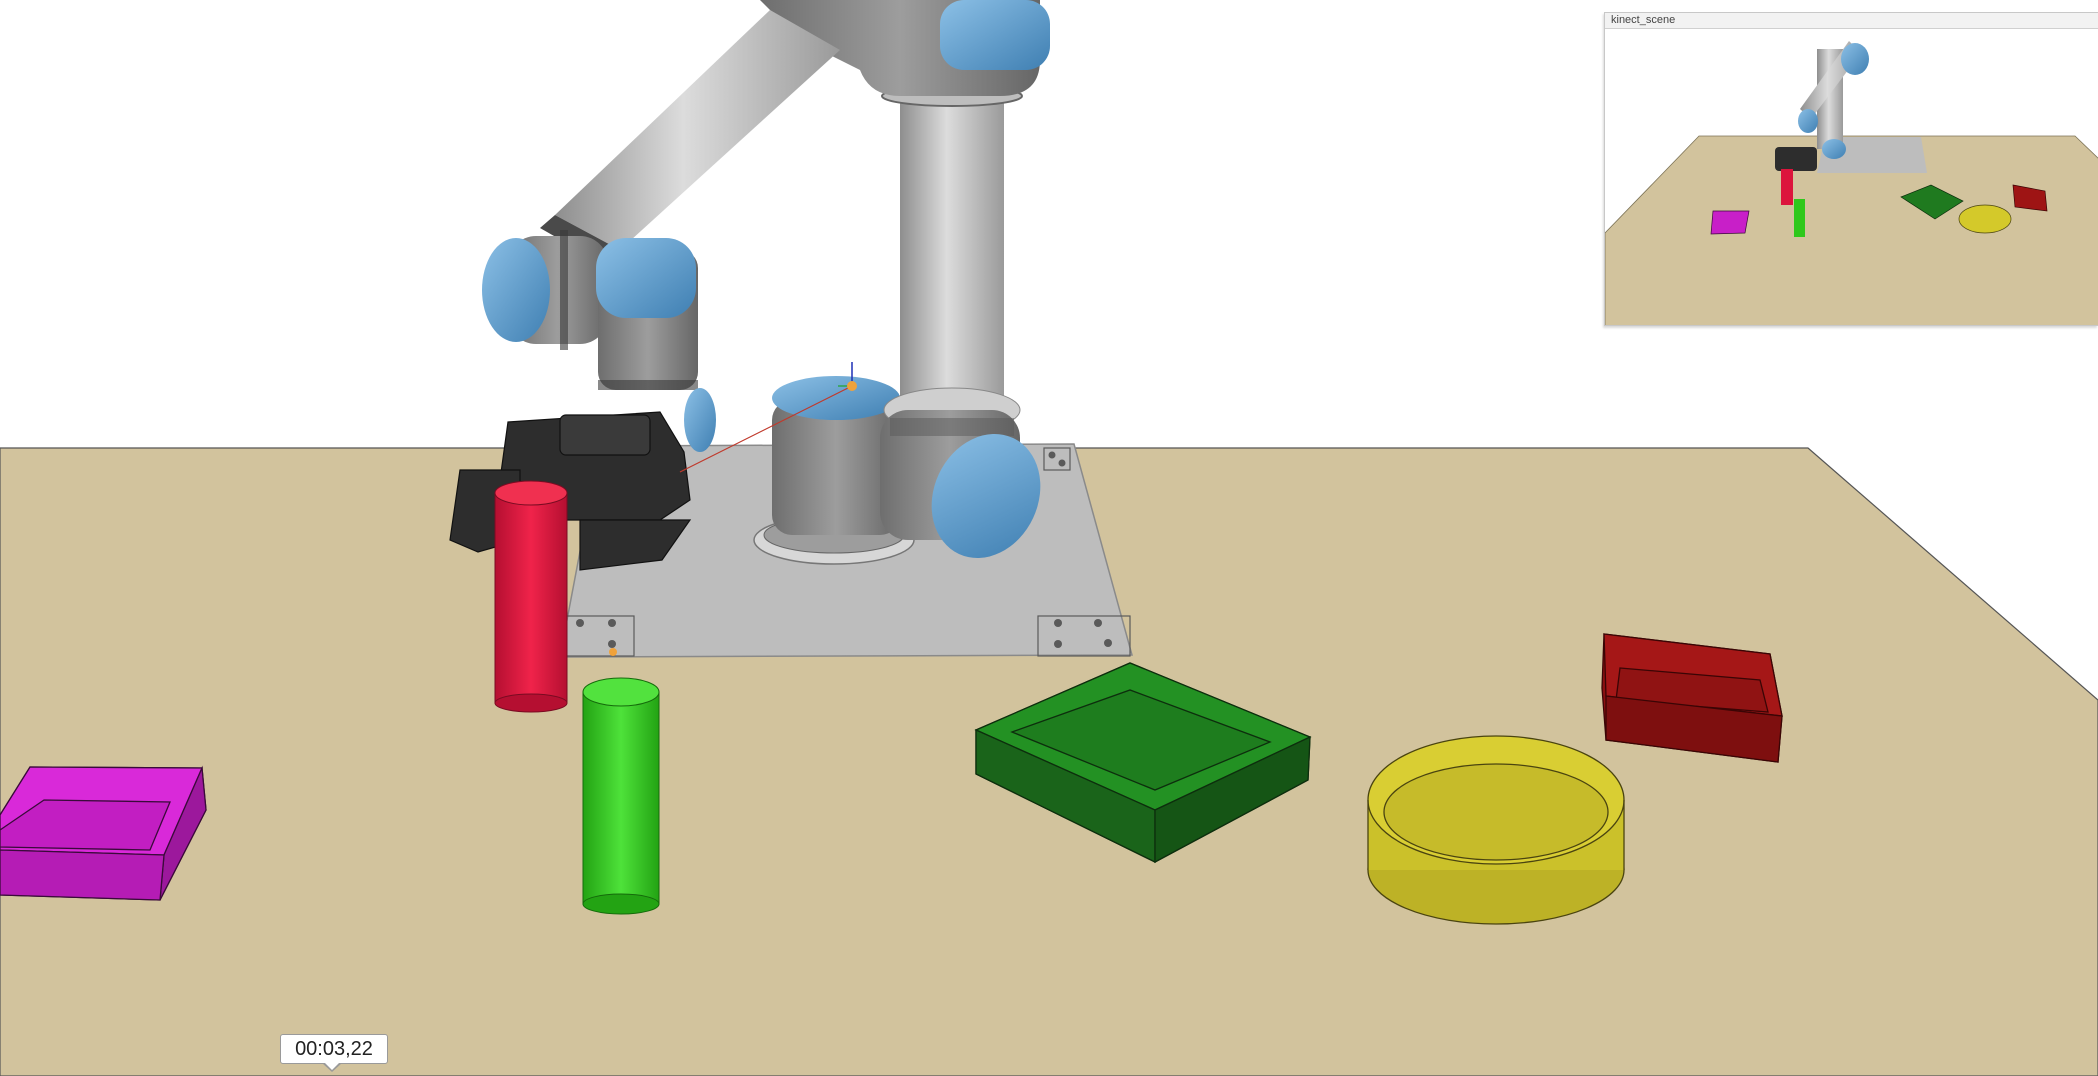 This screenshot has height=1076, width=2098. I want to click on robot-forearm, so click(690, 137).